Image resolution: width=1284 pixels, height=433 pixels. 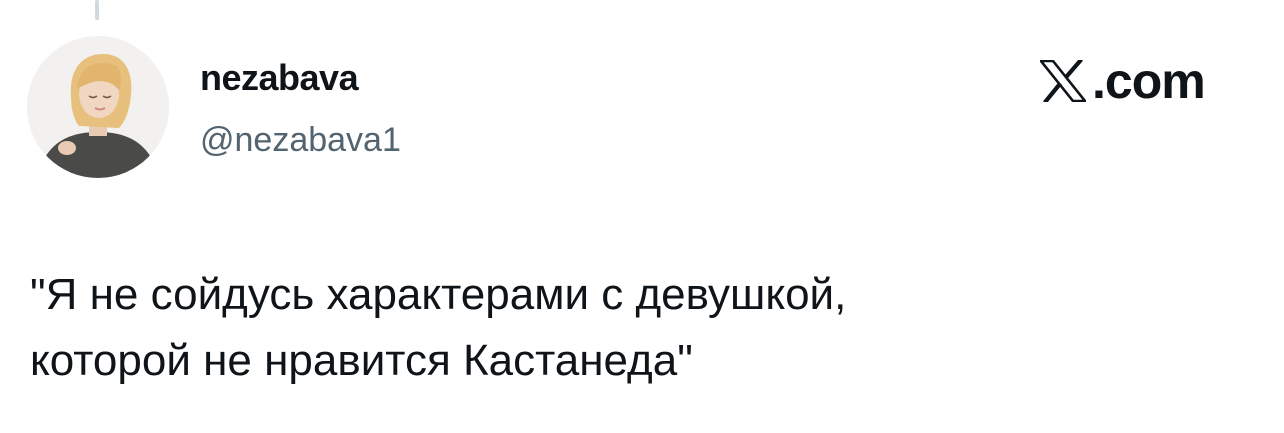 What do you see at coordinates (300, 140) in the screenshot?
I see `author-handle: @nezabava1` at bounding box center [300, 140].